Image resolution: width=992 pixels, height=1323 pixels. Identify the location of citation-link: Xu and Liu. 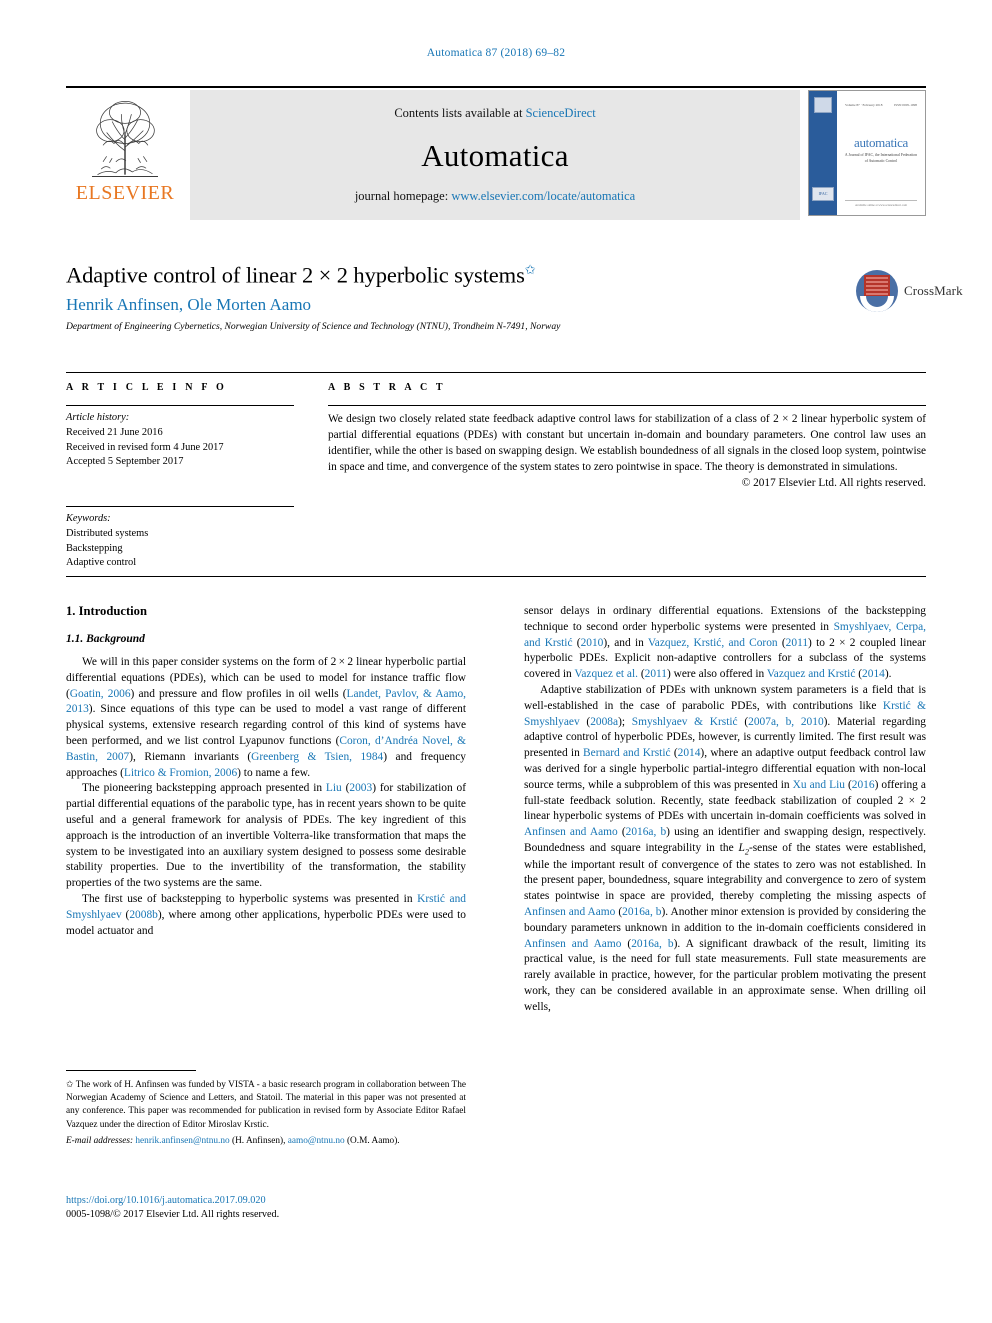
(819, 785).